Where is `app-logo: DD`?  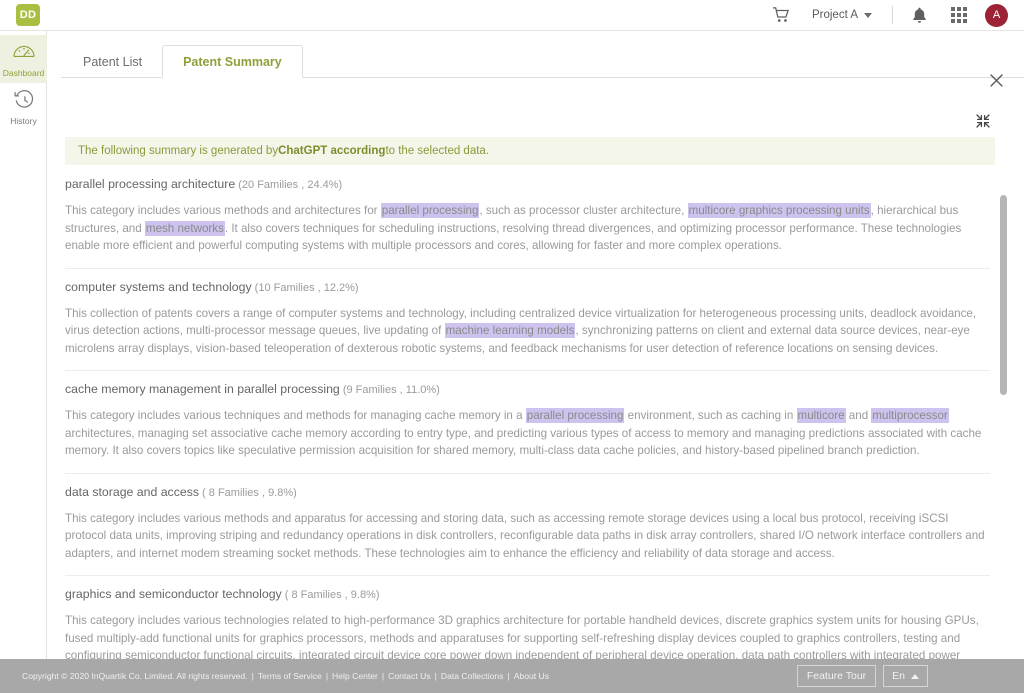
app-logo: DD is located at coordinates (28, 15).